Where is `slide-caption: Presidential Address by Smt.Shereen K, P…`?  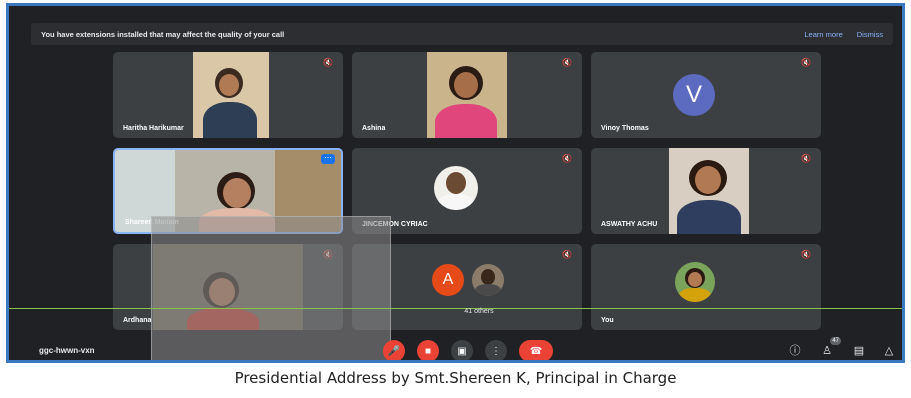 slide-caption: Presidential Address by Smt.Shereen K, P… is located at coordinates (455, 378).